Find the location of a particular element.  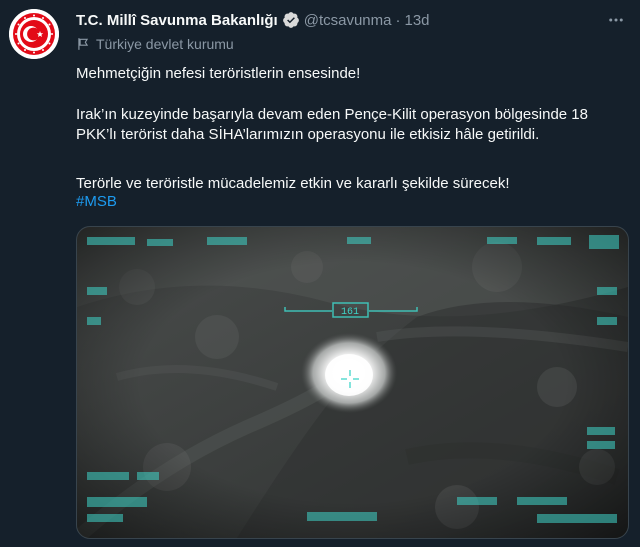

msb-logo is located at coordinates (34, 34).